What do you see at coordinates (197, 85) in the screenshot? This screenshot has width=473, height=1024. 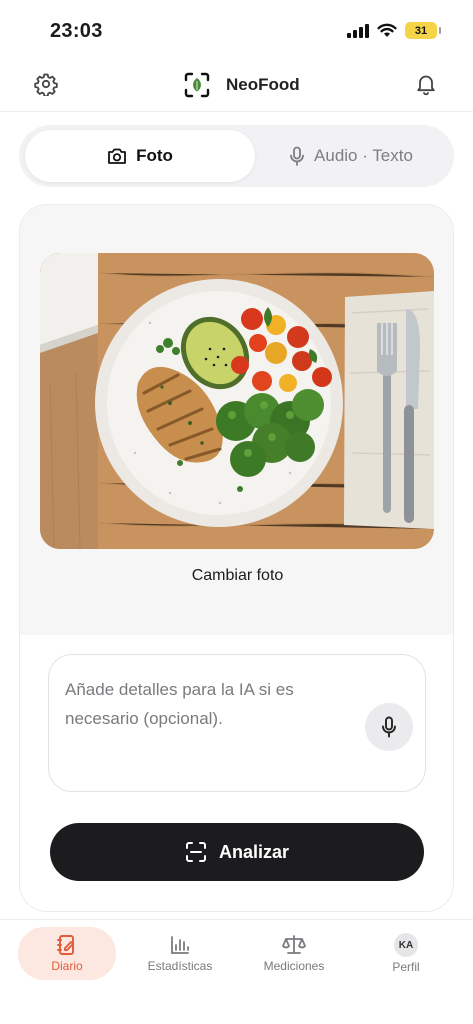 I see `neofood-logo-icon` at bounding box center [197, 85].